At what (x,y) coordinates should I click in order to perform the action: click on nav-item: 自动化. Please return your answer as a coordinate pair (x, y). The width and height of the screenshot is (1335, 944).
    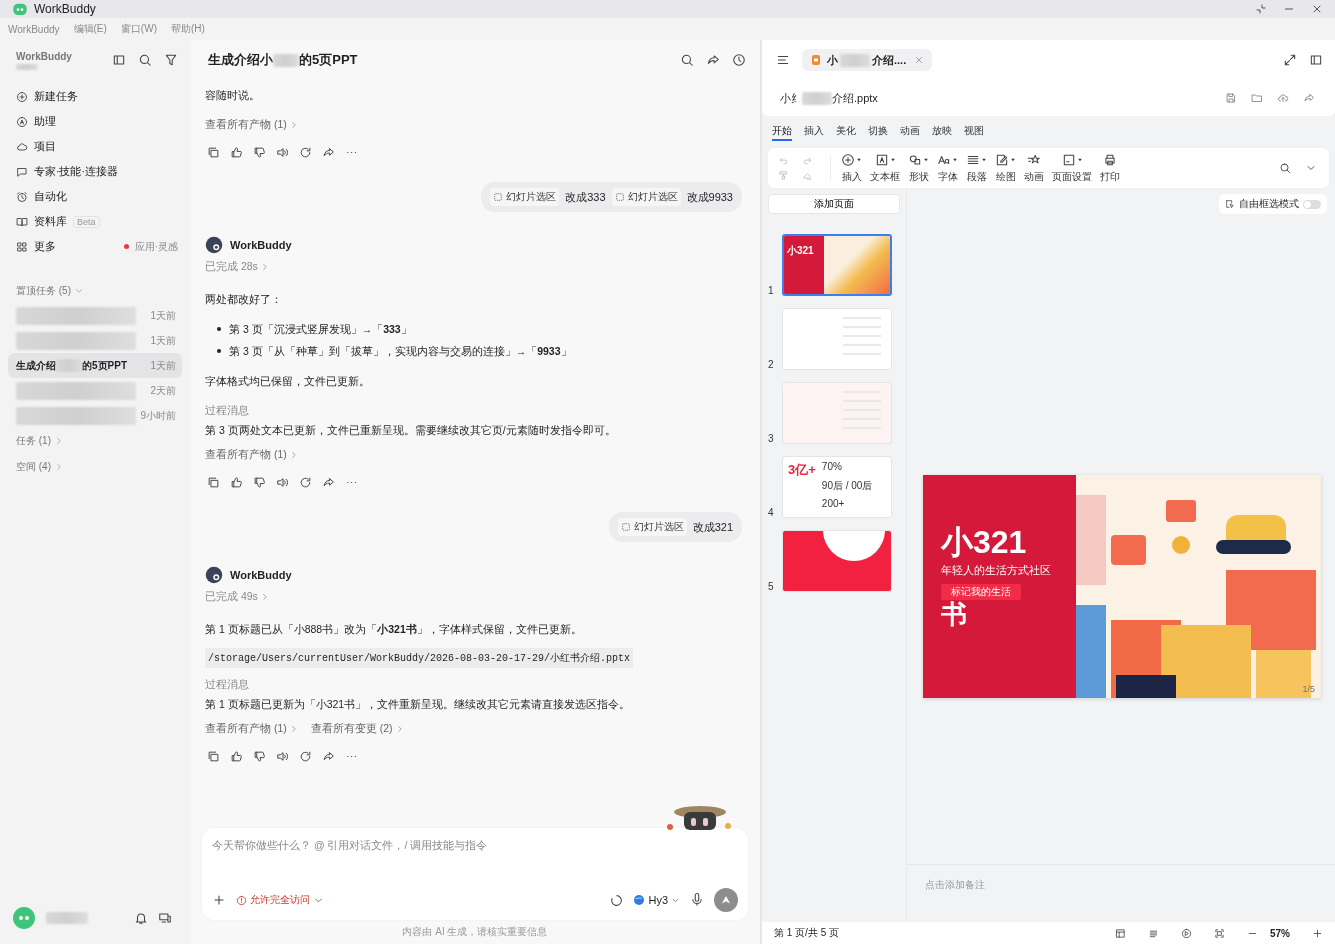
    Looking at the image, I should click on (95, 196).